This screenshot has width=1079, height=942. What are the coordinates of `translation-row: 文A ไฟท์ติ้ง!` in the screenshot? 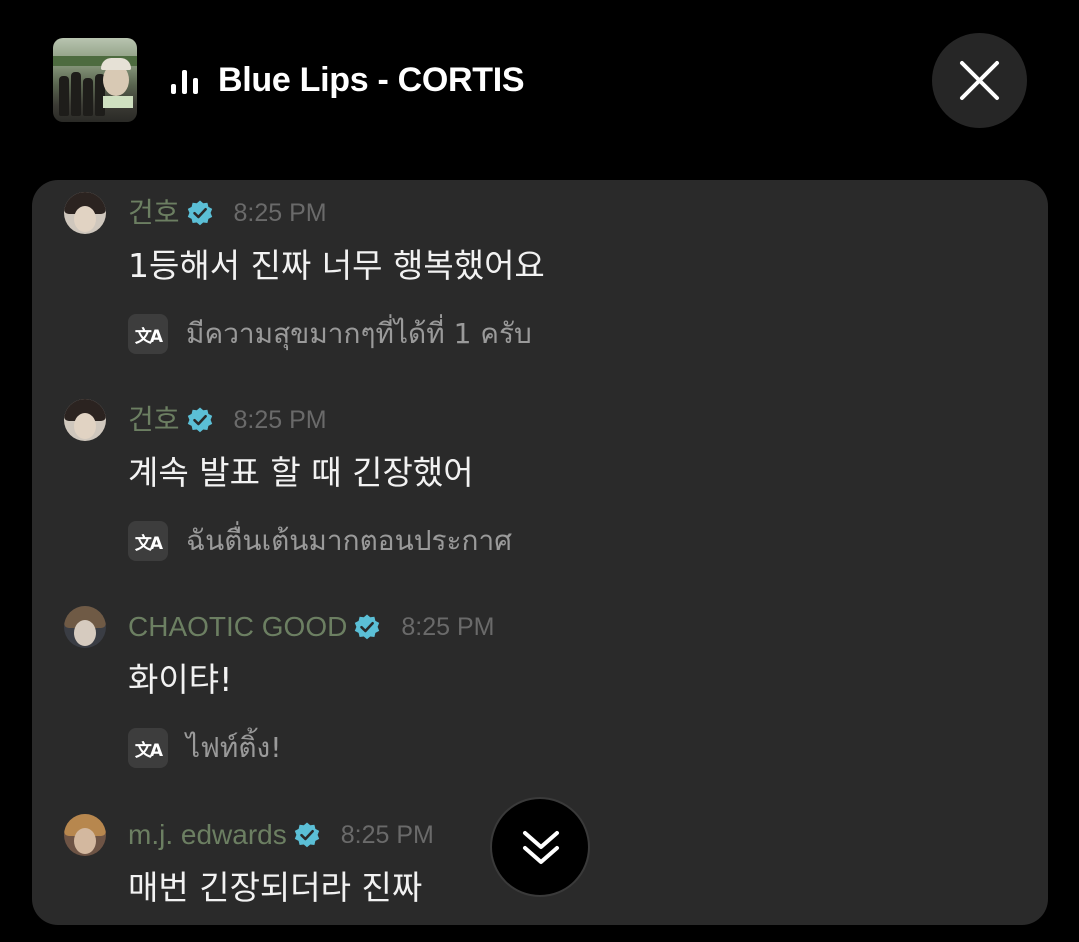 It's located at (204, 748).